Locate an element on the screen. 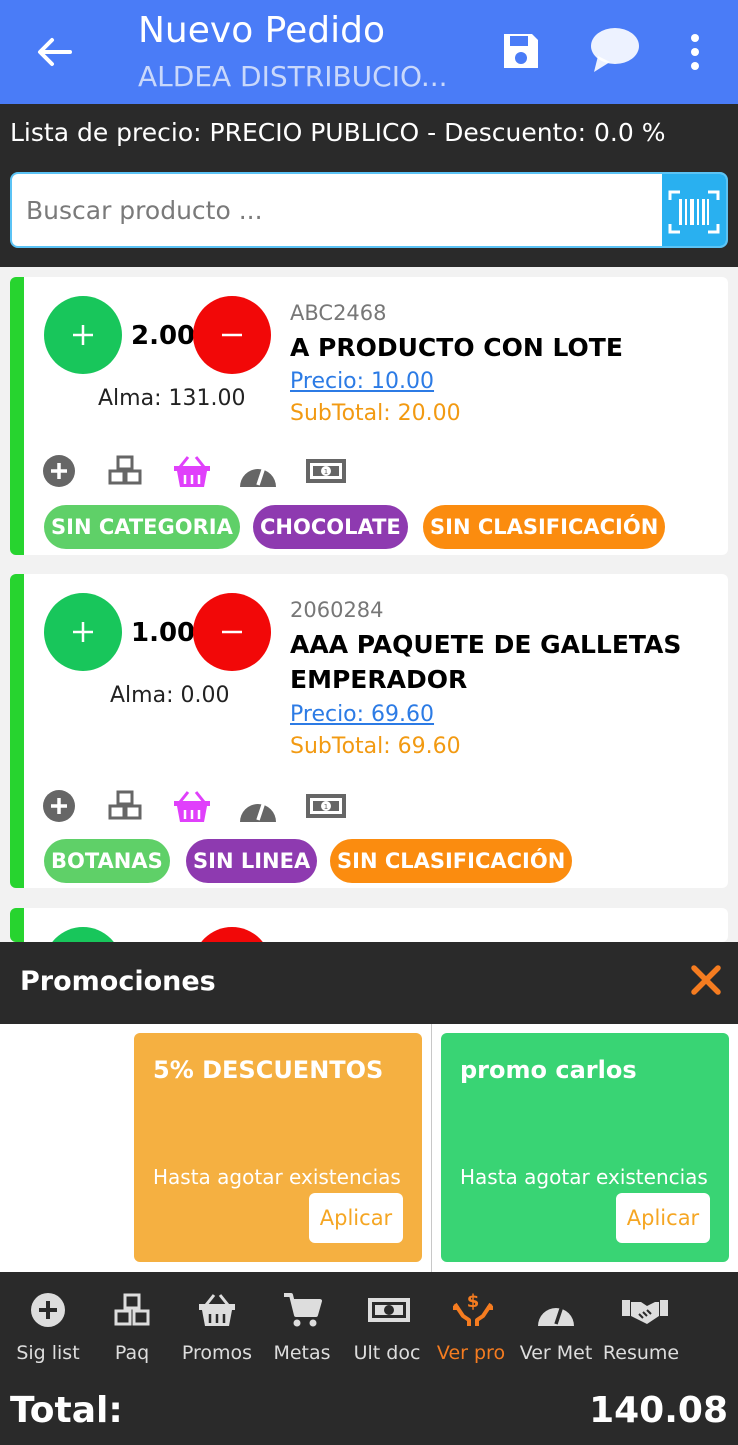 The height and width of the screenshot is (1445, 738). nav-paq: Paq is located at coordinates (132, 1327).